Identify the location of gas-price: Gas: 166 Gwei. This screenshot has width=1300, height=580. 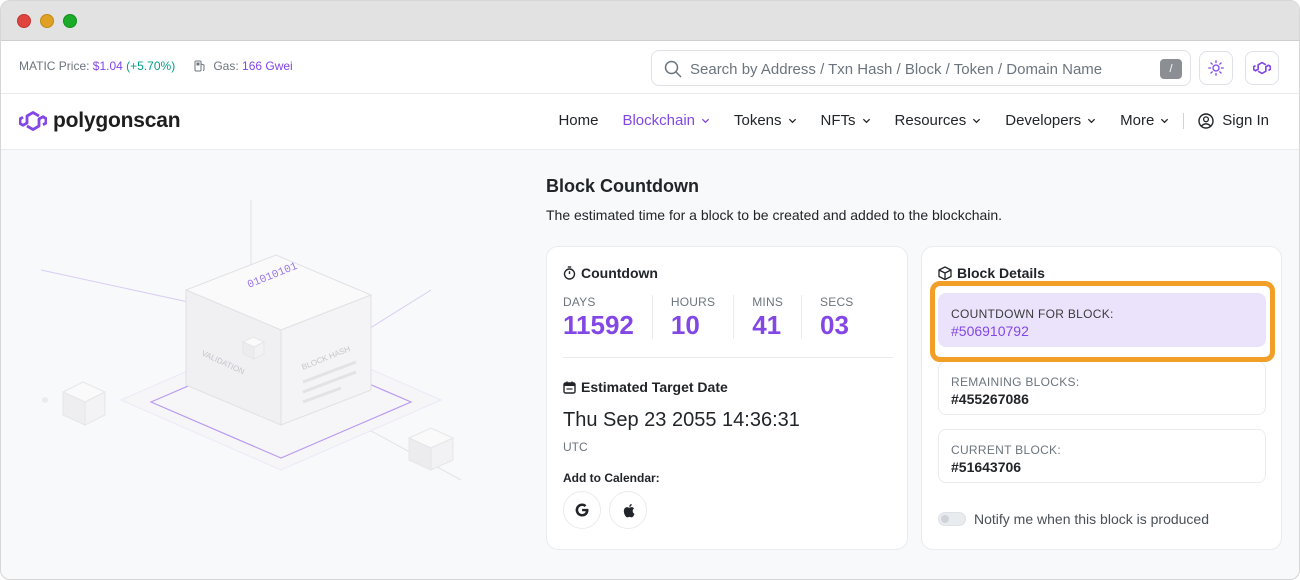
(243, 66).